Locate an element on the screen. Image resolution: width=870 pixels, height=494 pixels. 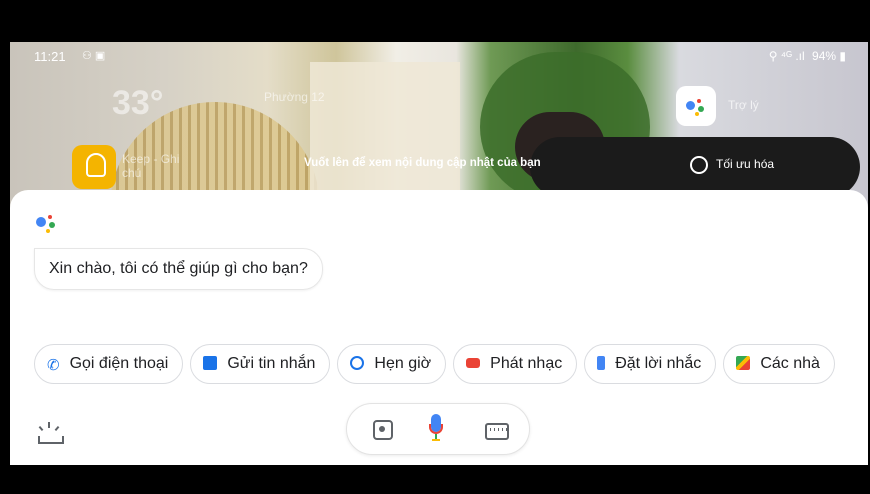
chip-maps: Các nhà is located at coordinates (779, 364).